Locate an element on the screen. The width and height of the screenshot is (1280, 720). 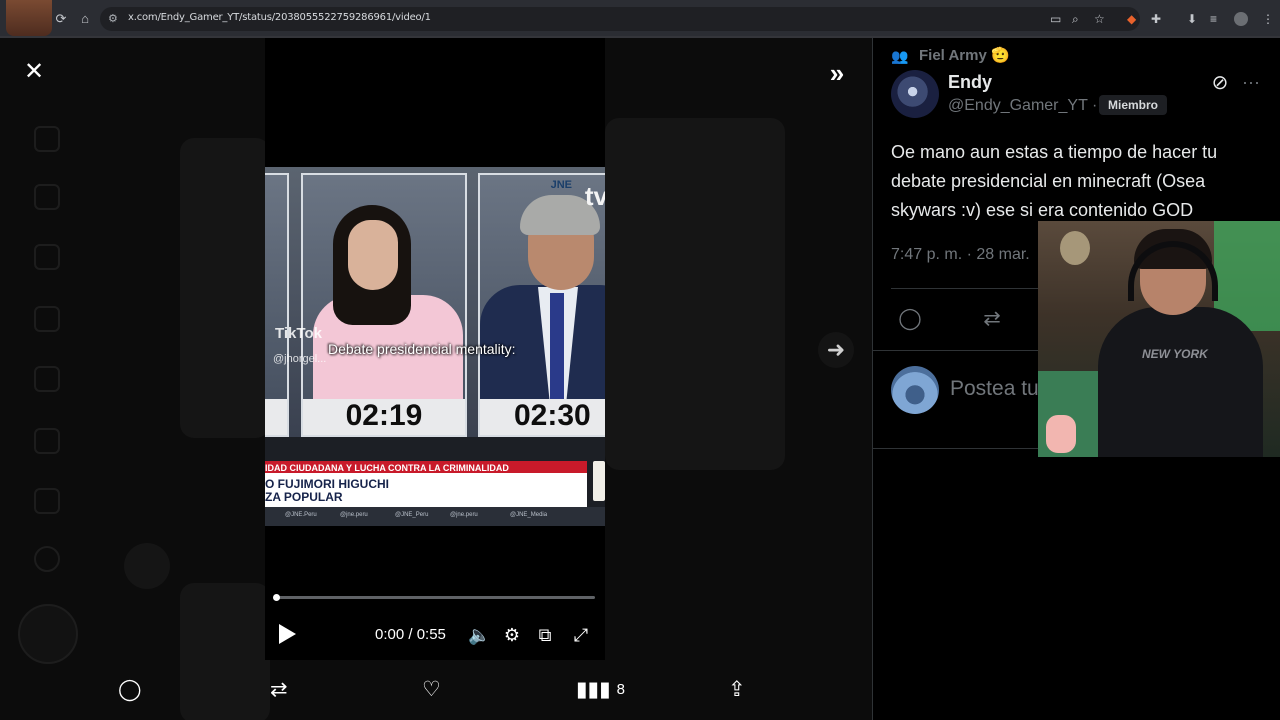
bg-lists-icon is located at coordinates (47, 441).